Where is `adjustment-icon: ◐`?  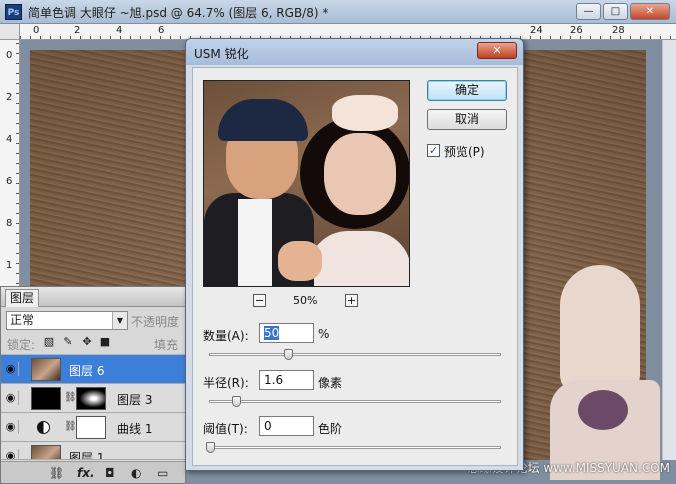
adjustment-icon: ◐ is located at coordinates (136, 473).